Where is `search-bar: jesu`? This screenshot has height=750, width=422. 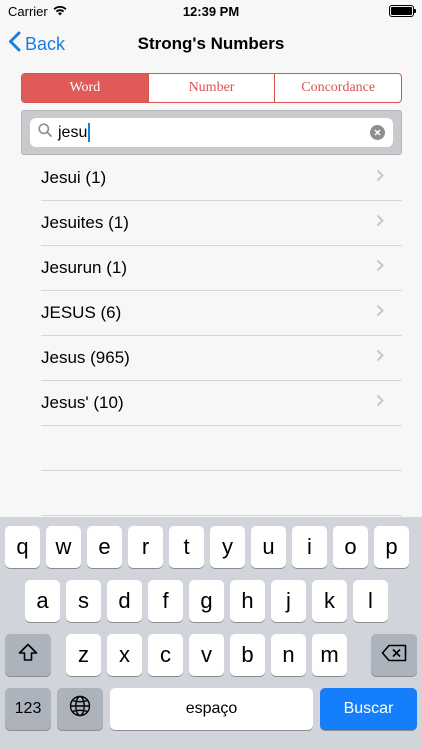
search-bar: jesu is located at coordinates (211, 132).